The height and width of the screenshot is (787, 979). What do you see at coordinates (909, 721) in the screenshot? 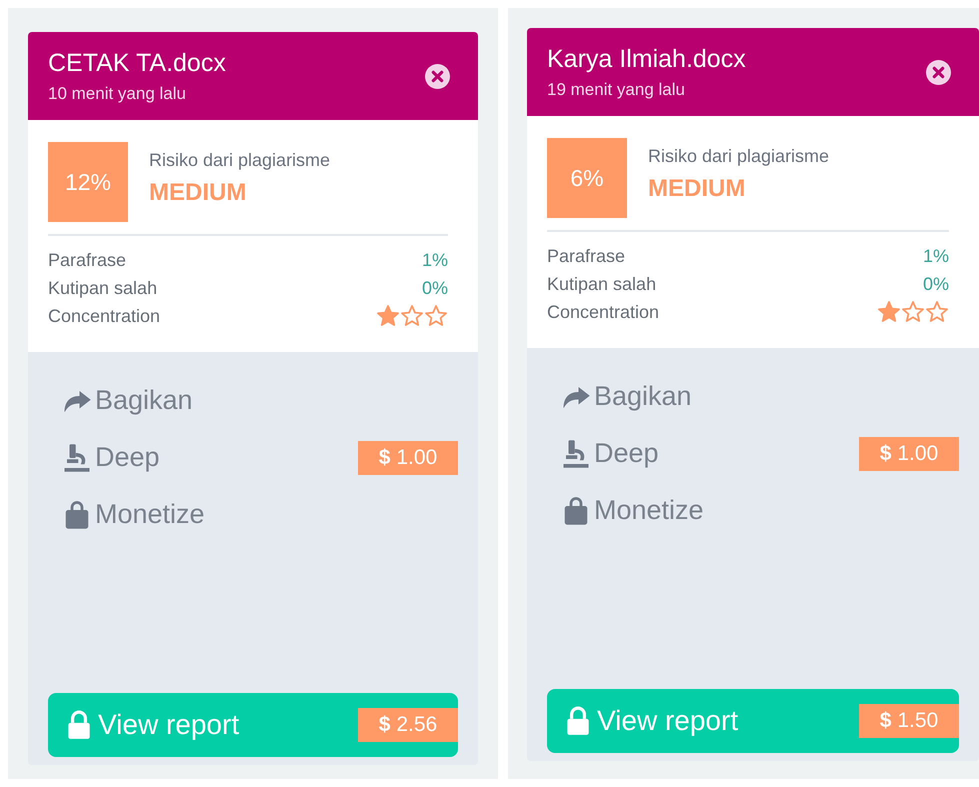
I see `price-tag: $ 1.50` at bounding box center [909, 721].